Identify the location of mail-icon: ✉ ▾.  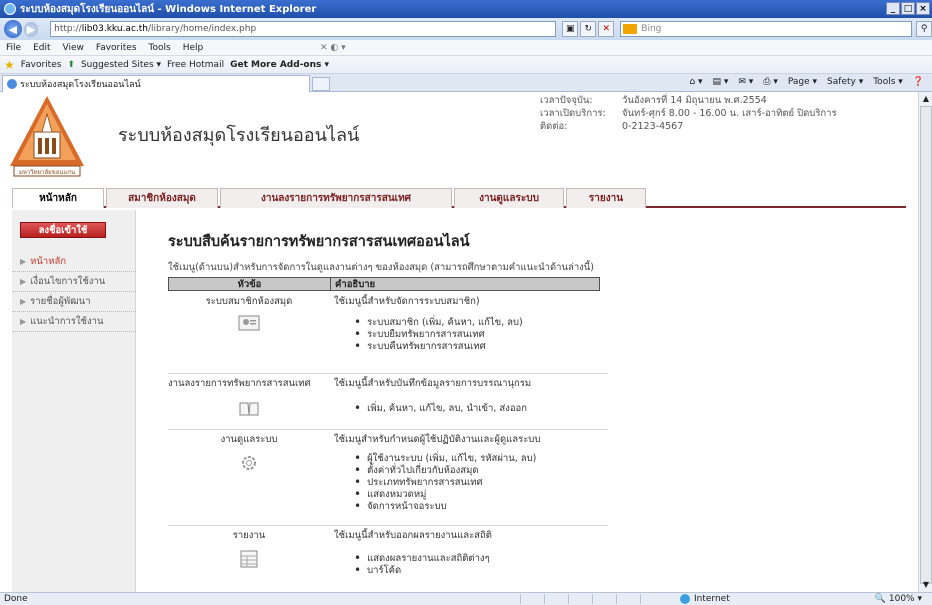
(745, 82).